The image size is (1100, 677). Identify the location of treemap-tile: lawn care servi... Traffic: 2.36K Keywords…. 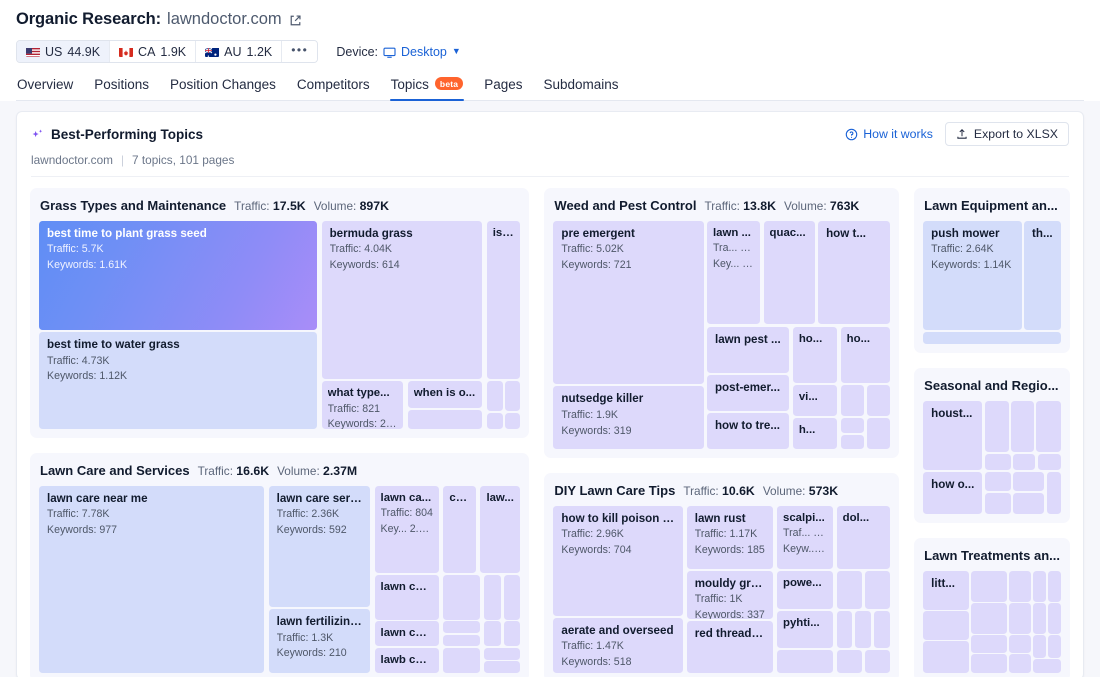
(319, 547).